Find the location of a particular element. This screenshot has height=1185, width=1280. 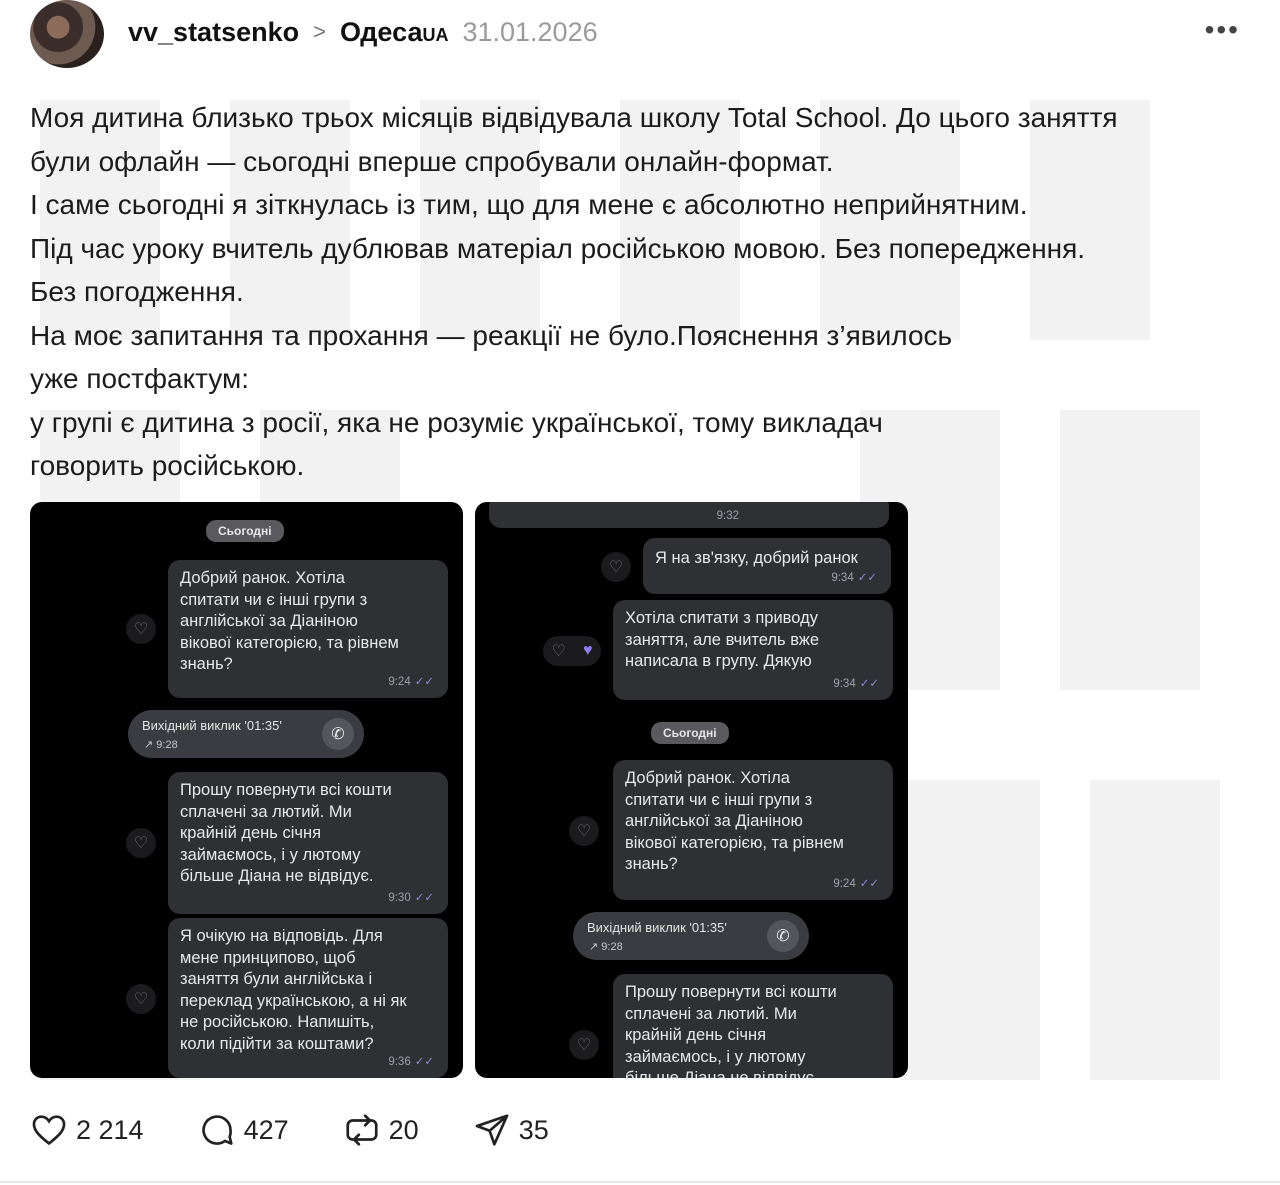

topic-tag: ОдесаUA is located at coordinates (394, 32).